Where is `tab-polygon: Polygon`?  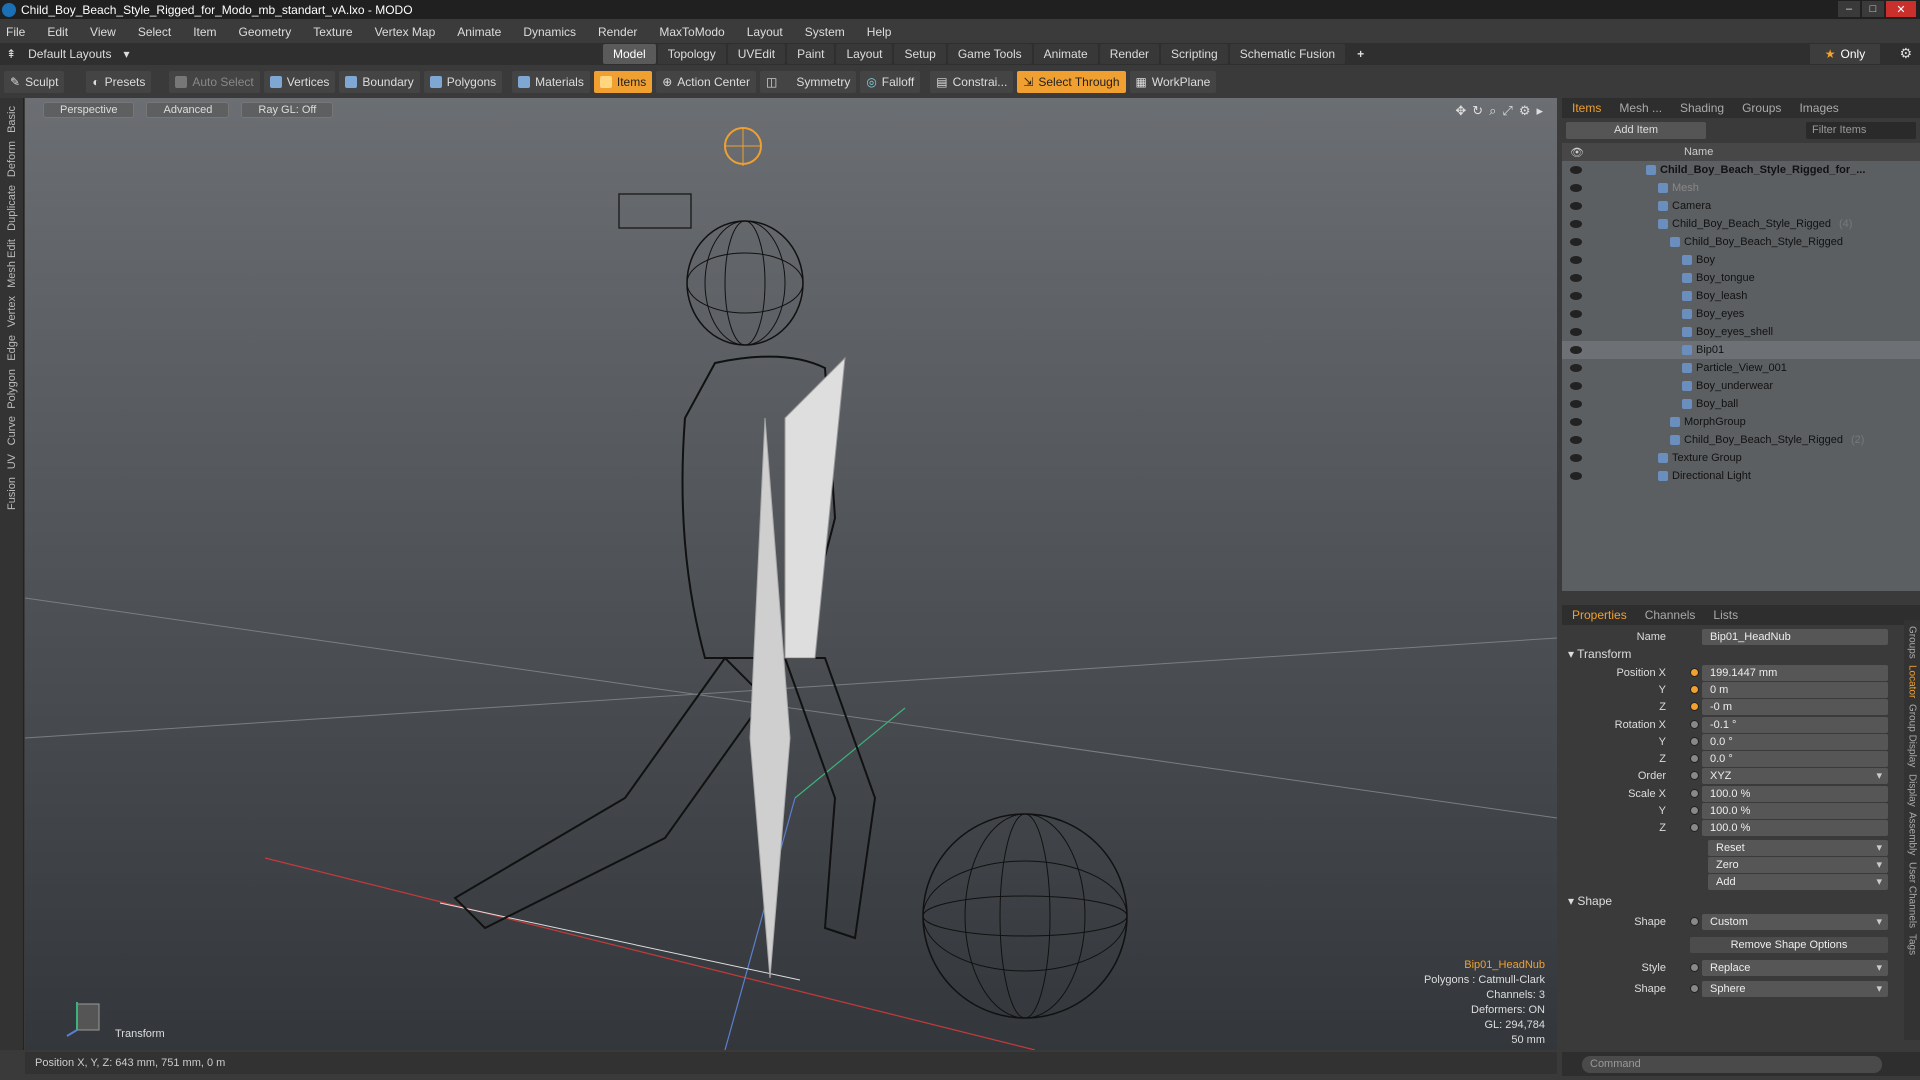 tab-polygon: Polygon is located at coordinates (12, 389).